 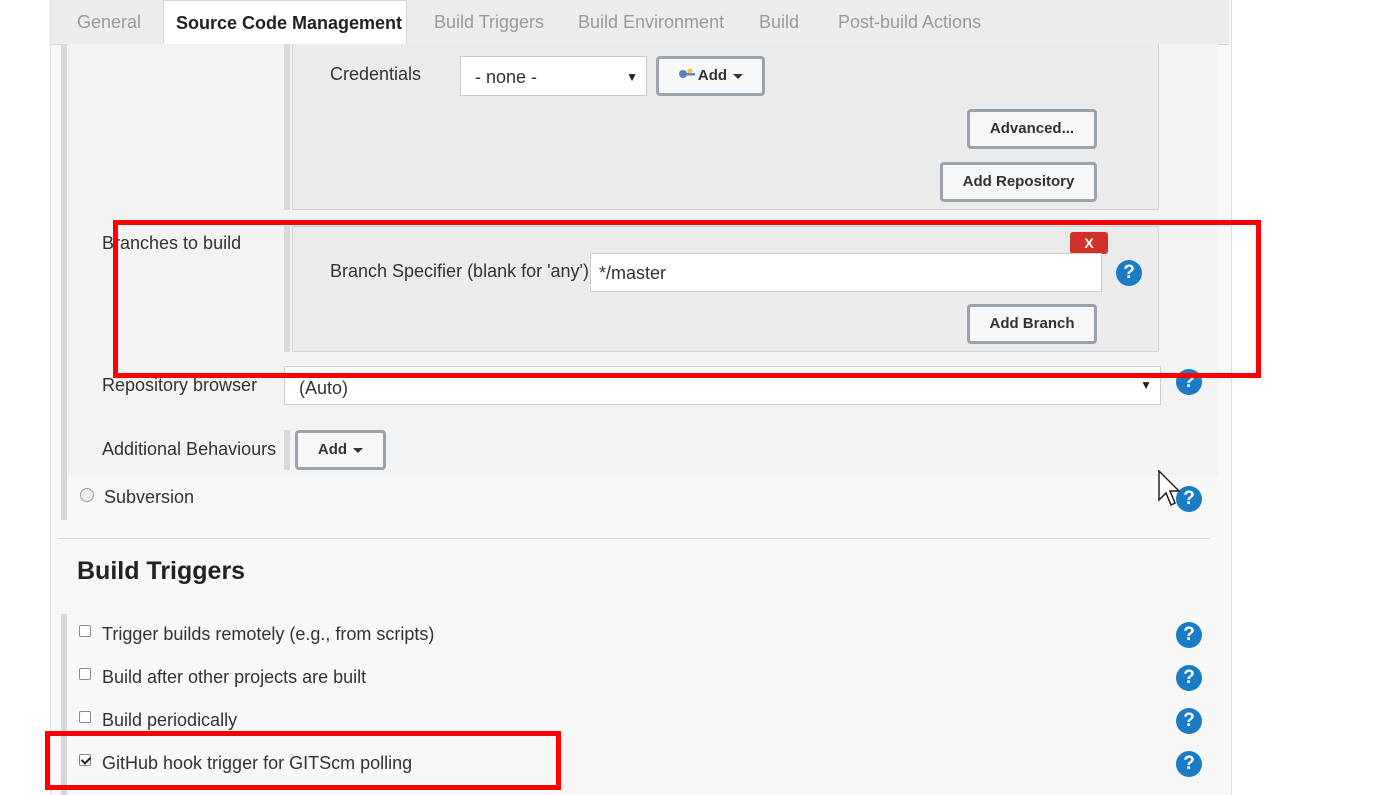 I want to click on credentials-label: Credentials, so click(x=376, y=74).